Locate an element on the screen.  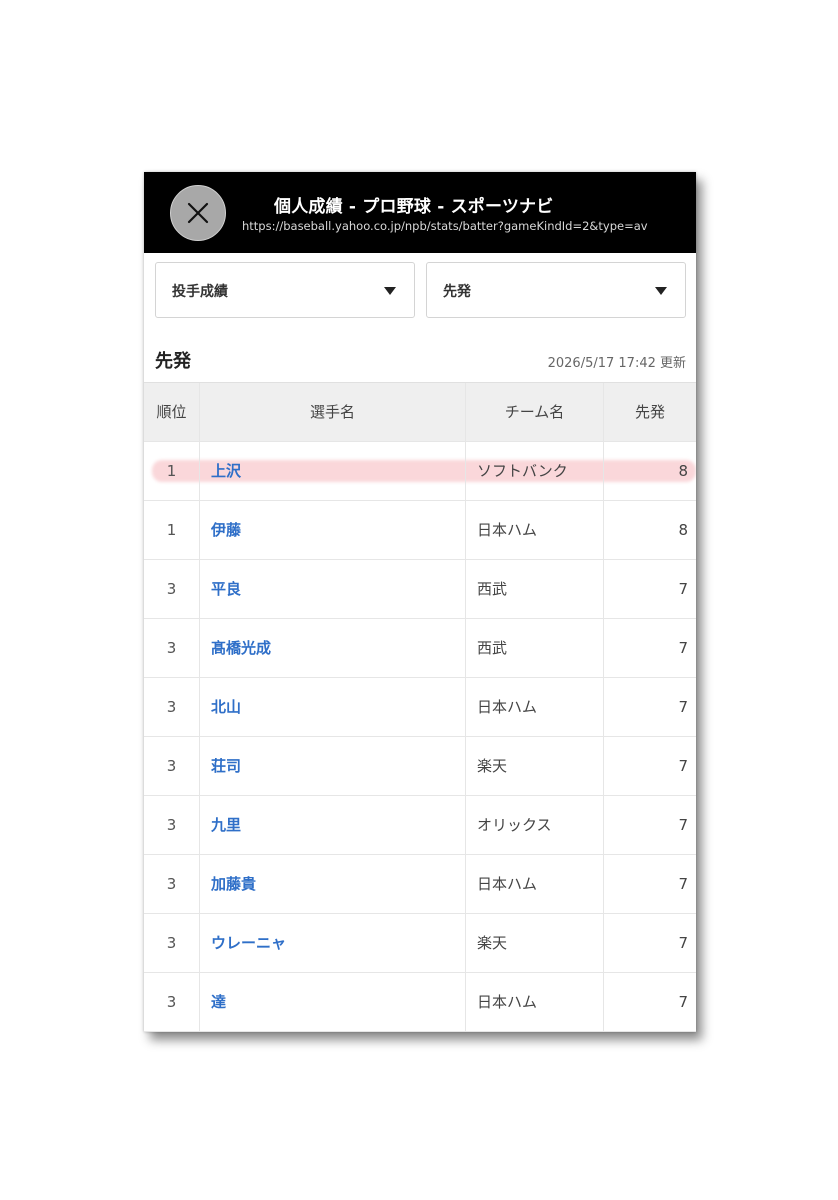
player-cell: ウレーニャ is located at coordinates (332, 943).